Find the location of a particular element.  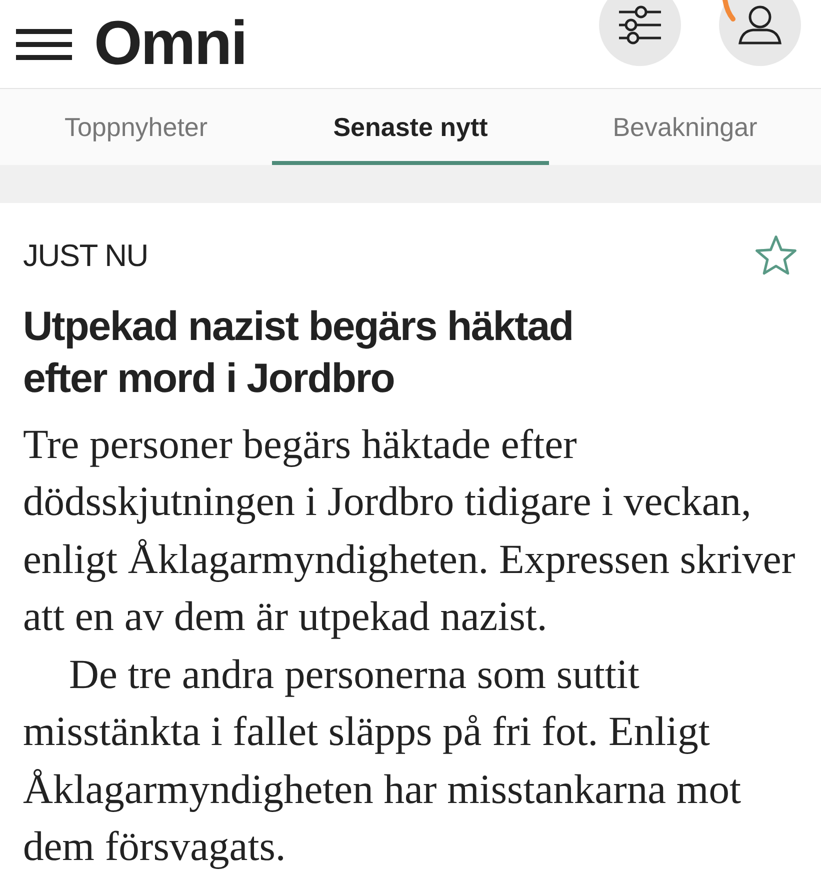

section-label: JUST NU is located at coordinates (85, 256).